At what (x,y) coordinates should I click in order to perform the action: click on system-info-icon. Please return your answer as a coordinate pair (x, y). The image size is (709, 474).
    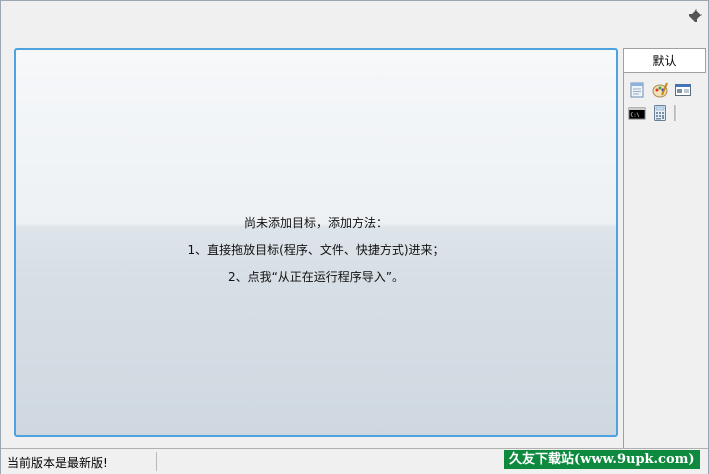
    Looking at the image, I should click on (683, 90).